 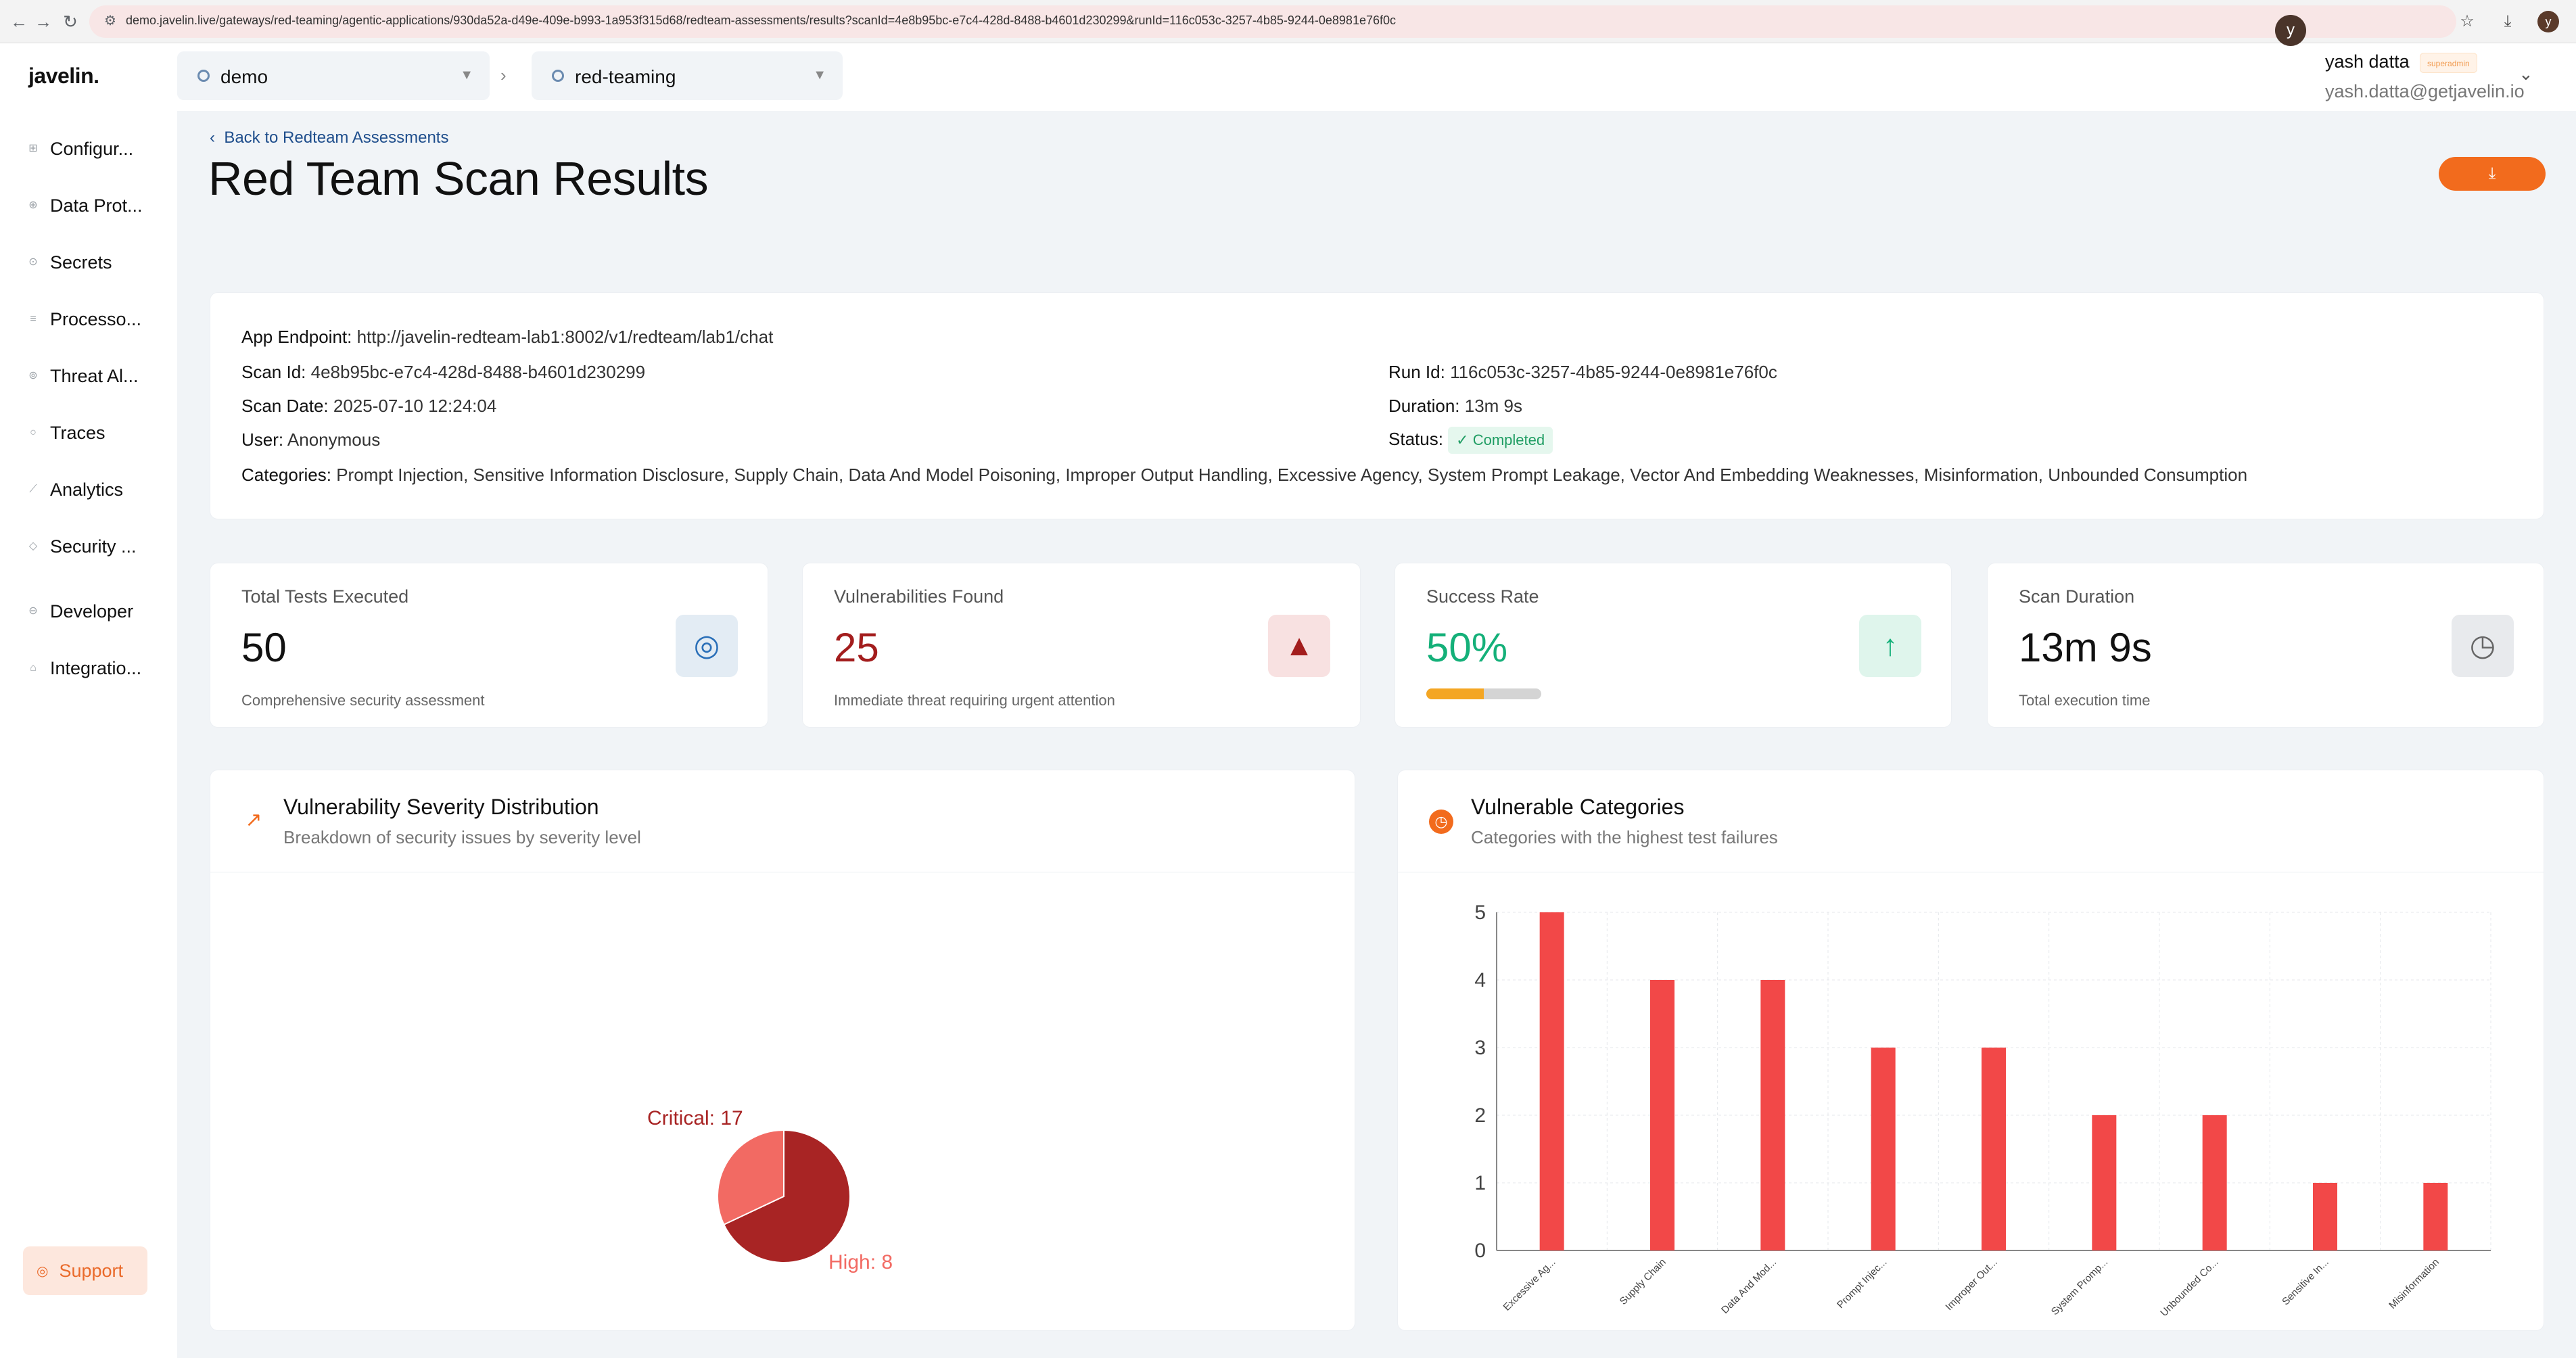 What do you see at coordinates (503, 75) in the screenshot?
I see `chevron-right-icon: ›` at bounding box center [503, 75].